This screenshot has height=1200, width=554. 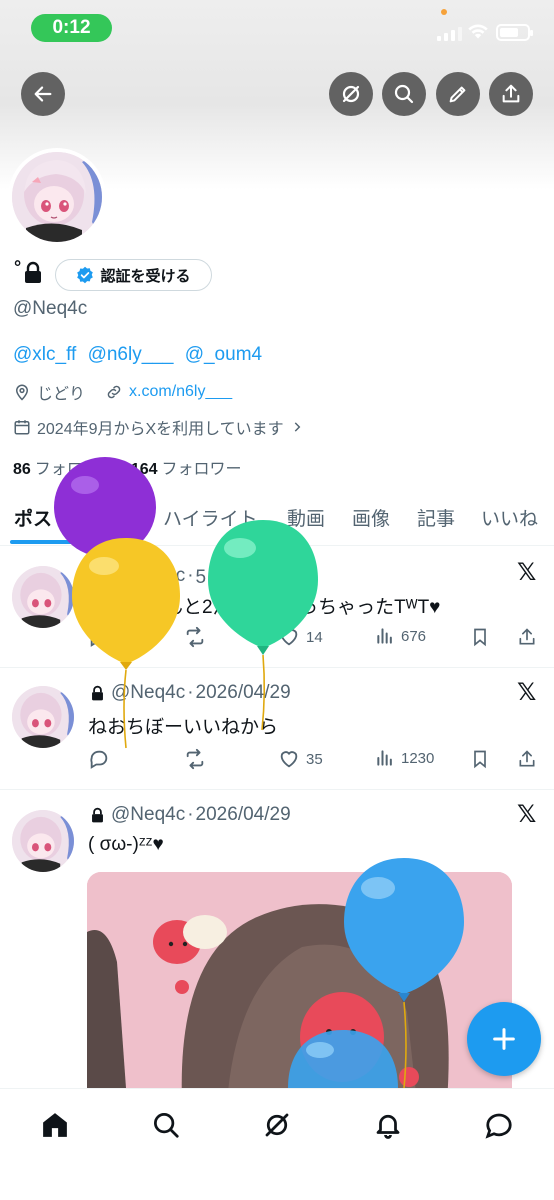 What do you see at coordinates (180, 392) in the screenshot?
I see `profile-website-link: x.com/n6ly___` at bounding box center [180, 392].